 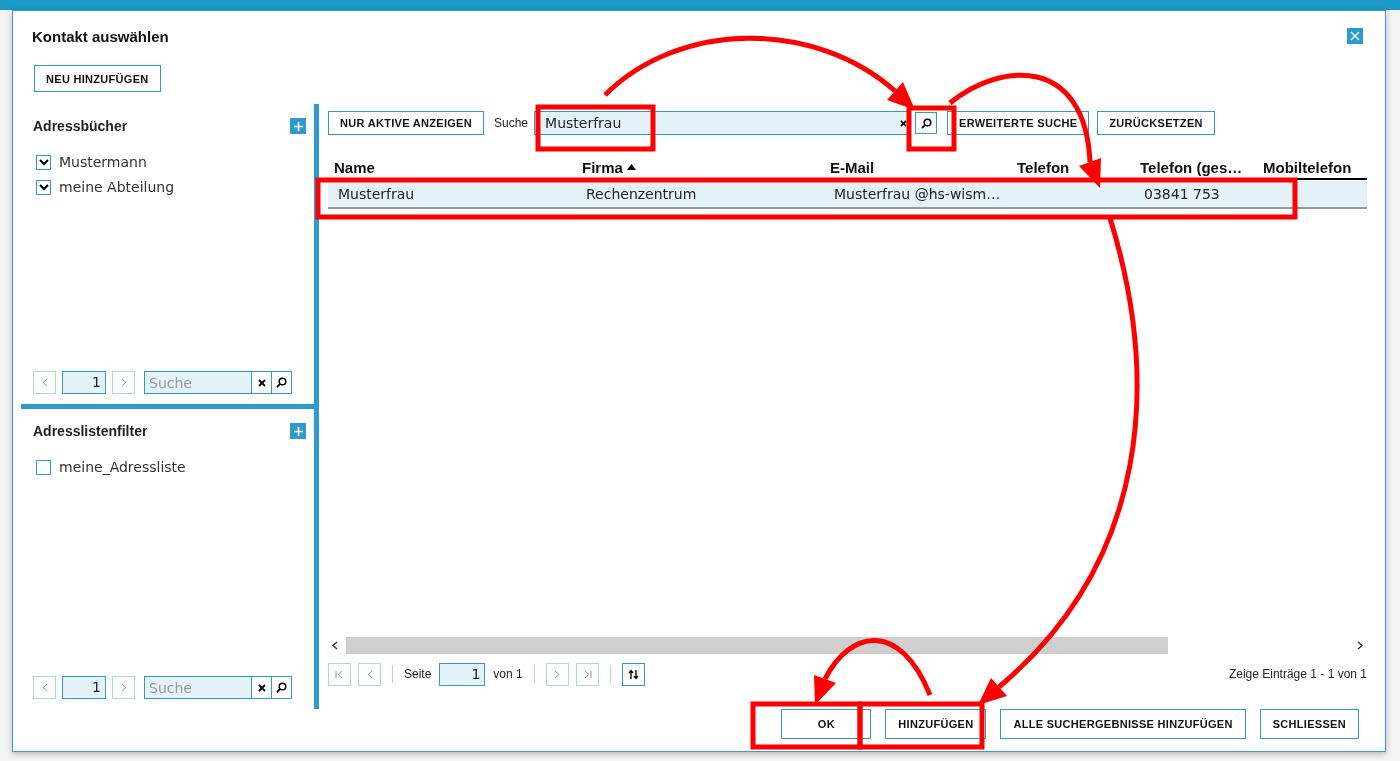 What do you see at coordinates (1309, 724) in the screenshot?
I see `dialog-button: SCHLIESSEN` at bounding box center [1309, 724].